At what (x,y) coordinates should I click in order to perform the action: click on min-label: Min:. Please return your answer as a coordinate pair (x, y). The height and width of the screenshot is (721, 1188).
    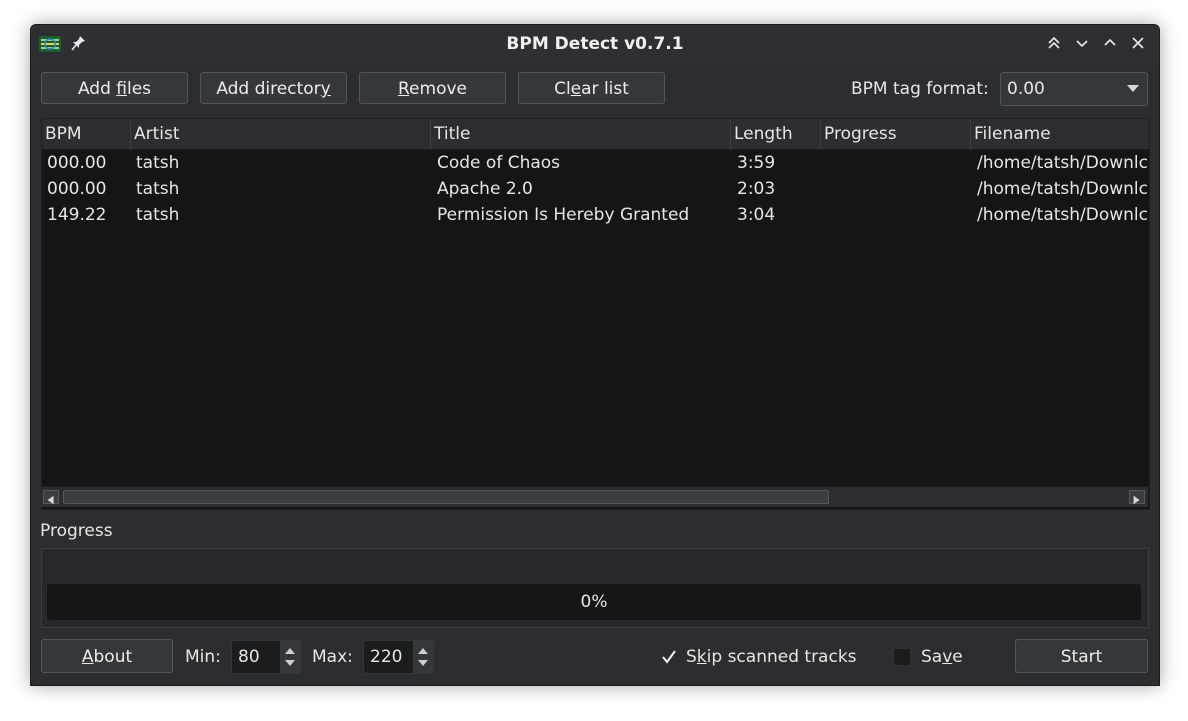
    Looking at the image, I should click on (203, 657).